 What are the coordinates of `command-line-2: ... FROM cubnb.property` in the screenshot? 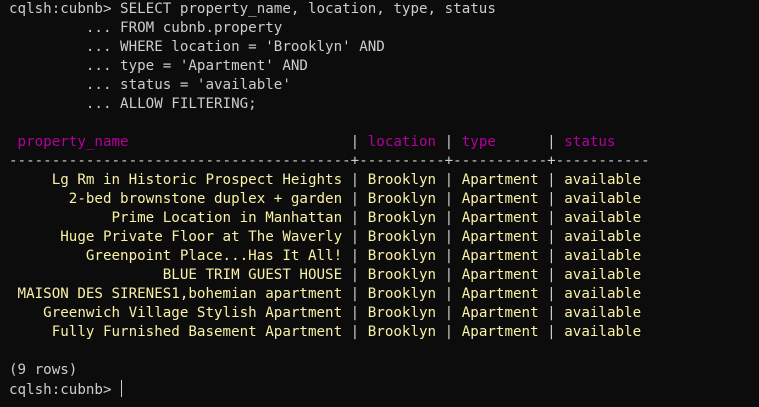 It's located at (145, 28).